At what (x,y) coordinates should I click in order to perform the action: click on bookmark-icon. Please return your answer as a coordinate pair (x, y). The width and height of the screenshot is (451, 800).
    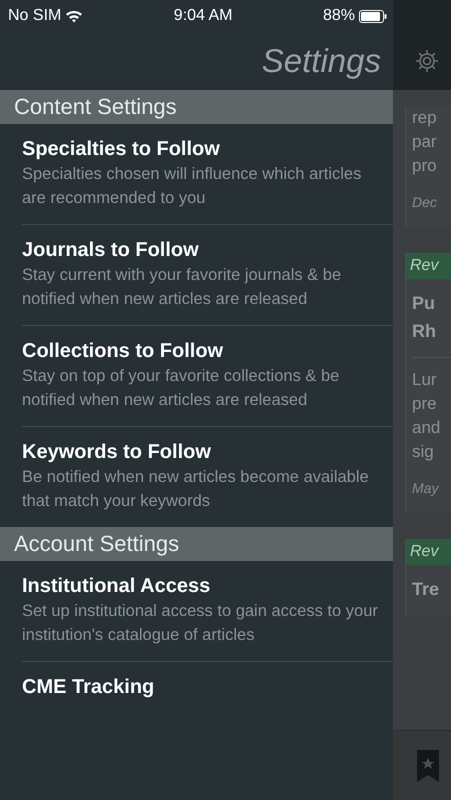
    Looking at the image, I should click on (428, 766).